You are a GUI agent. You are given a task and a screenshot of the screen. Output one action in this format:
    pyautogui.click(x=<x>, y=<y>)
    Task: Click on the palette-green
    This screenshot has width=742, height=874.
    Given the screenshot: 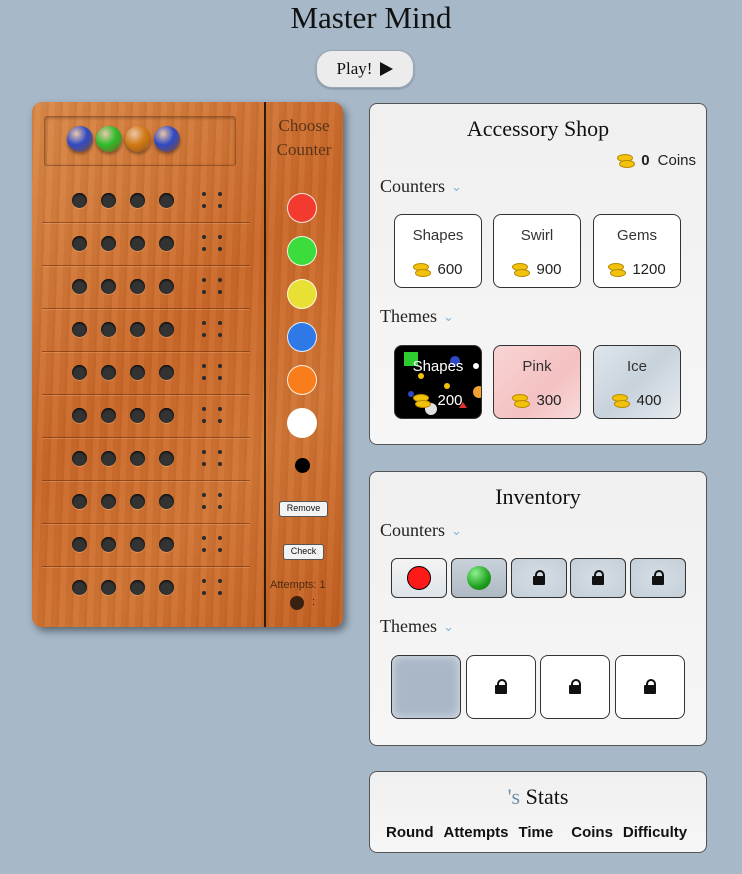 What is the action you would take?
    pyautogui.click(x=302, y=251)
    